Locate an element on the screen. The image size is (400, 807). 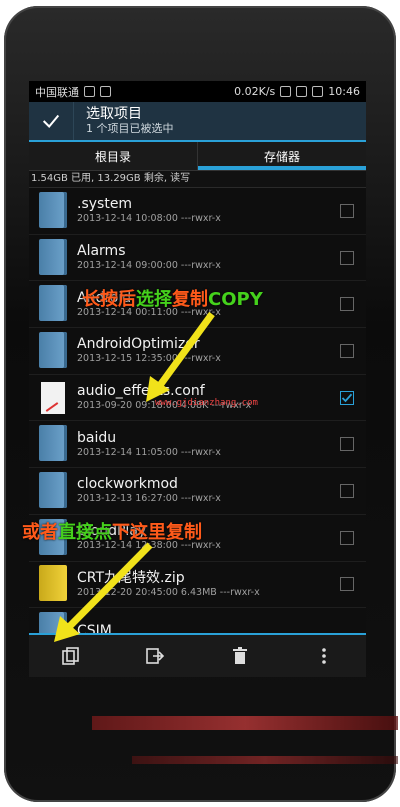
file-meta: 2013-12-15 12:35:00 ---rwxr-x is located at coordinates (149, 359).